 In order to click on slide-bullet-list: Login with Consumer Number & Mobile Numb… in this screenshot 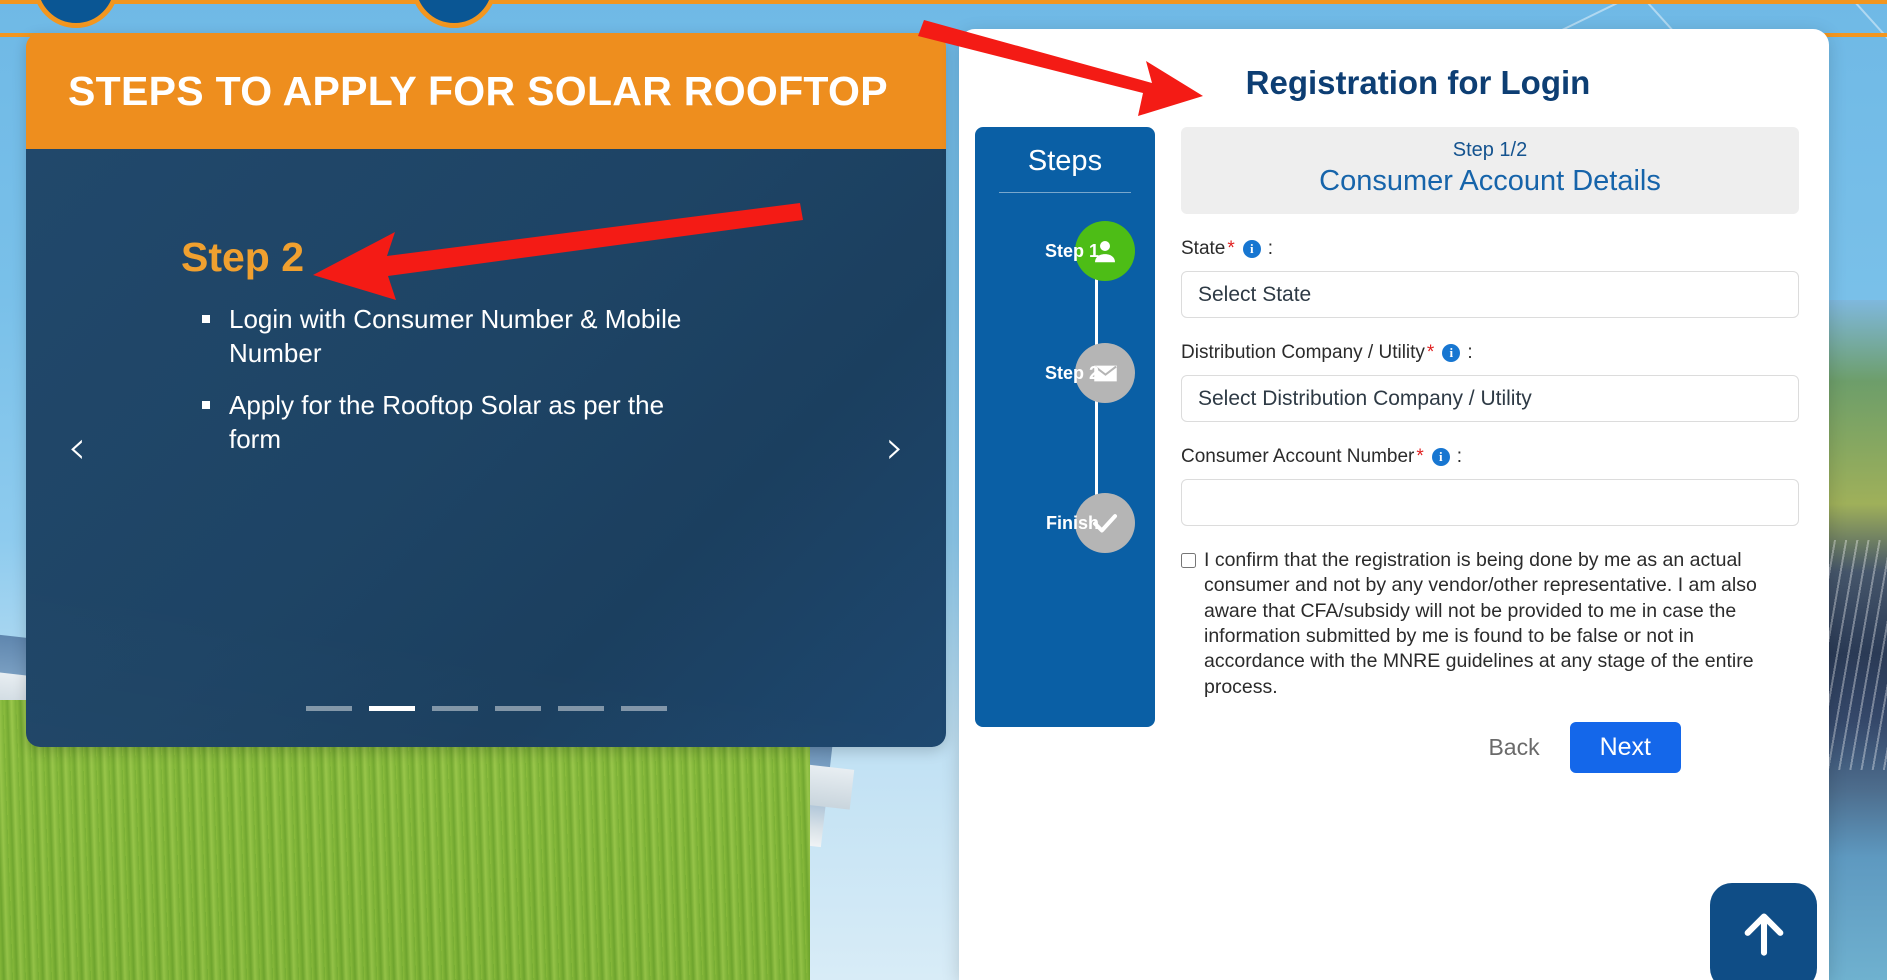, I will do `click(462, 388)`.